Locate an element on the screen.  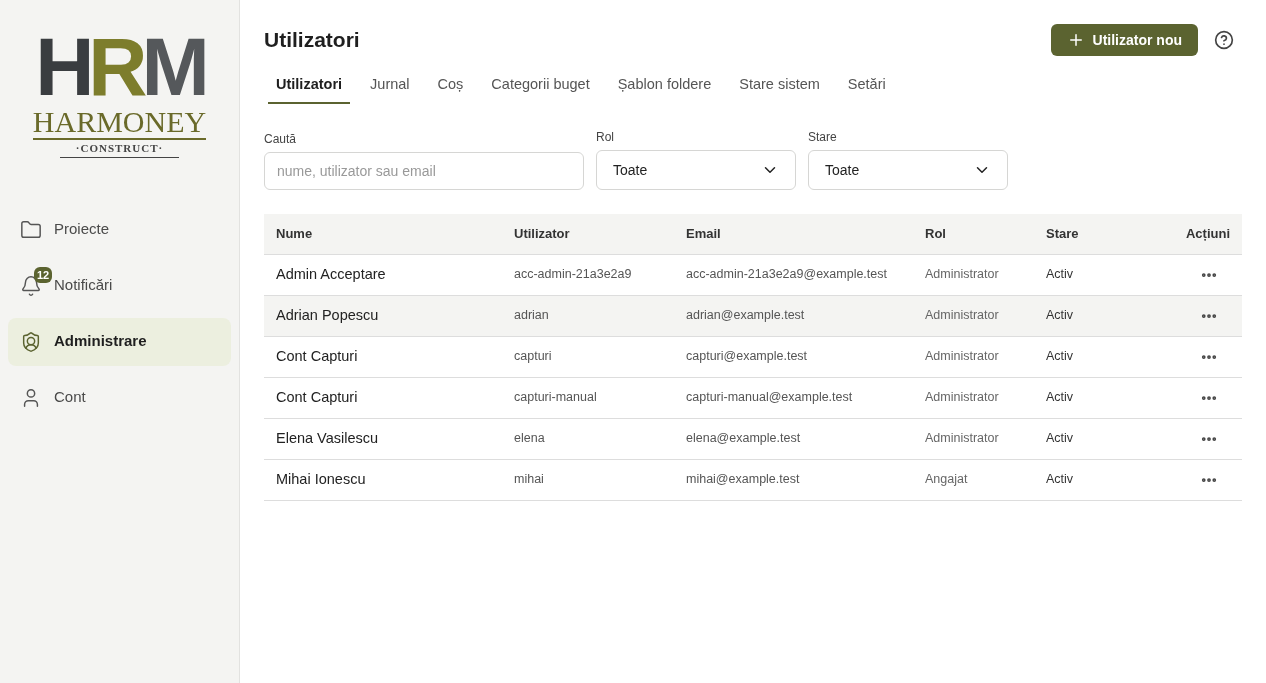
sidebar-item: Proiecte is located at coordinates (119, 229).